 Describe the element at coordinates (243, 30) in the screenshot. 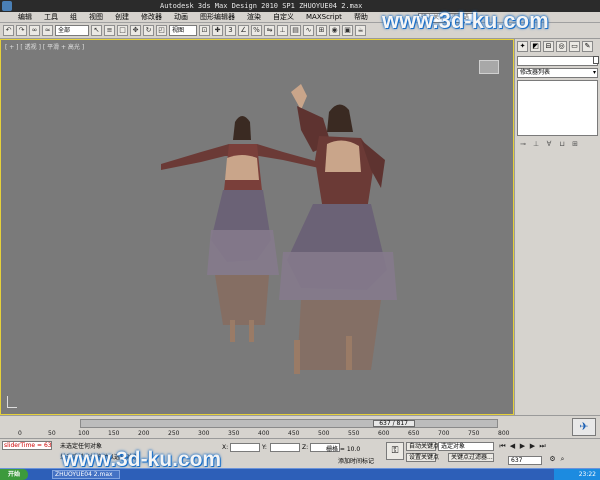

I see `angle-snap-icon: ∠` at that location.